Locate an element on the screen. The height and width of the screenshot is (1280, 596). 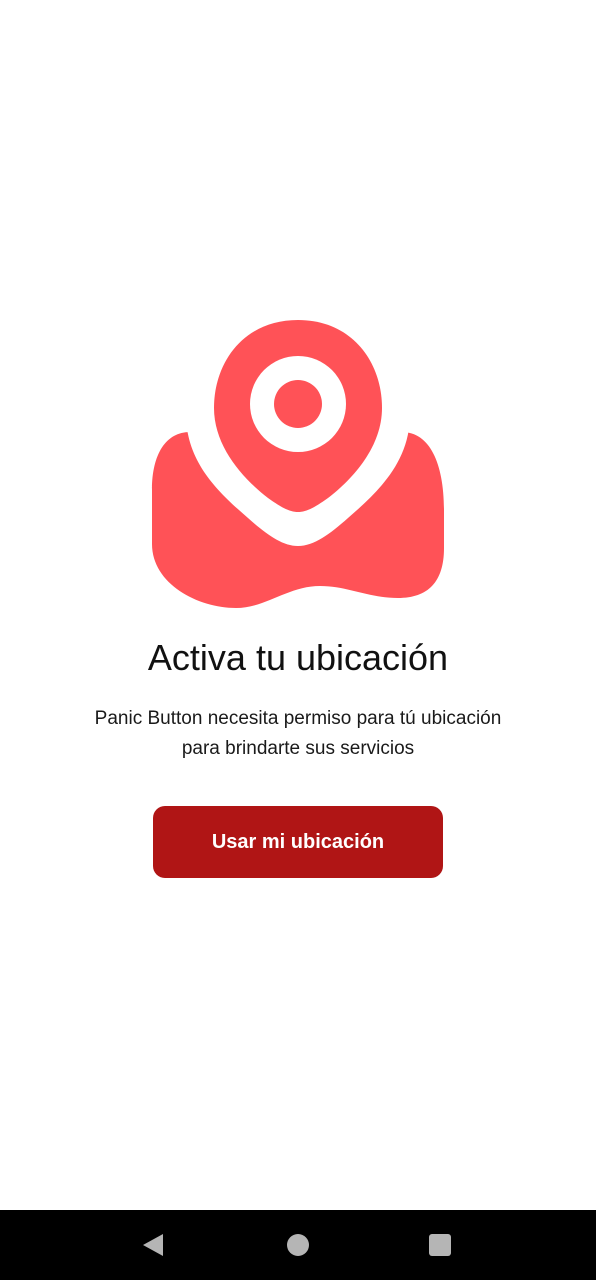
back-triangle-icon is located at coordinates (153, 1245).